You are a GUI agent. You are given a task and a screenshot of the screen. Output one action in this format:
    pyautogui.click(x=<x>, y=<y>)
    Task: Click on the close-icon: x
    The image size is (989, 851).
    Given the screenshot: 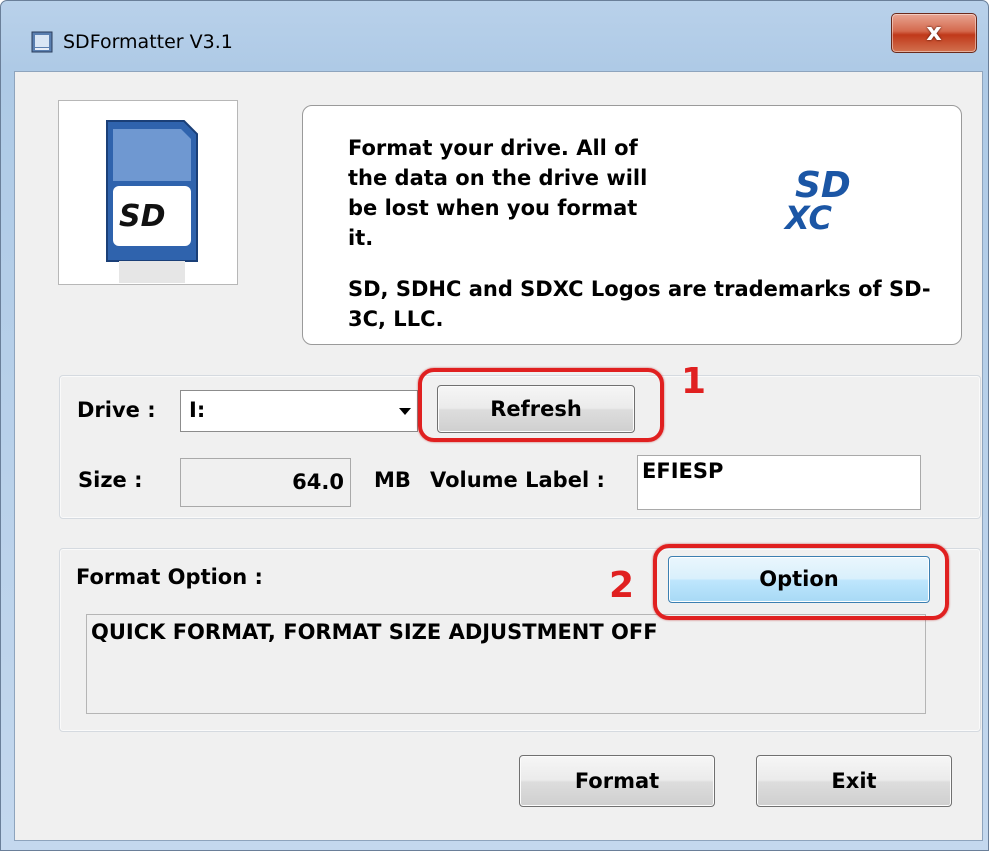 What is the action you would take?
    pyautogui.click(x=934, y=32)
    